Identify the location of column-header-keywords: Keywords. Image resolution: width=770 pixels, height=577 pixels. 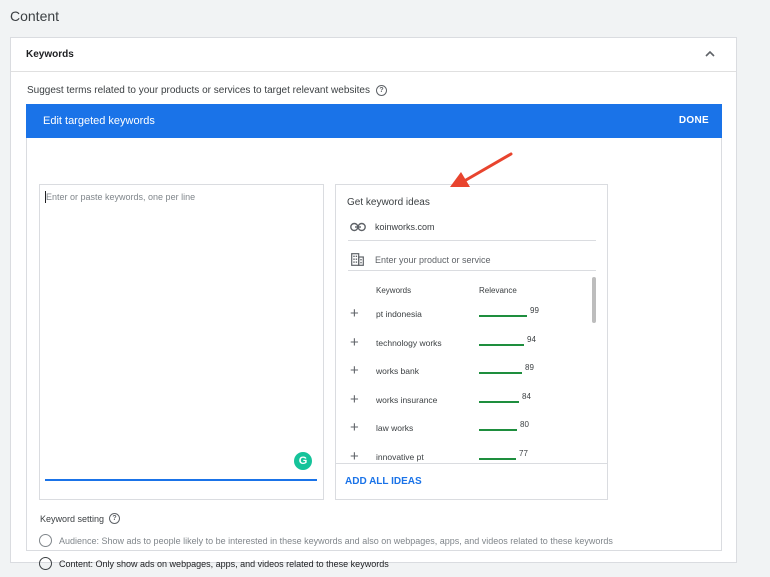
(394, 290).